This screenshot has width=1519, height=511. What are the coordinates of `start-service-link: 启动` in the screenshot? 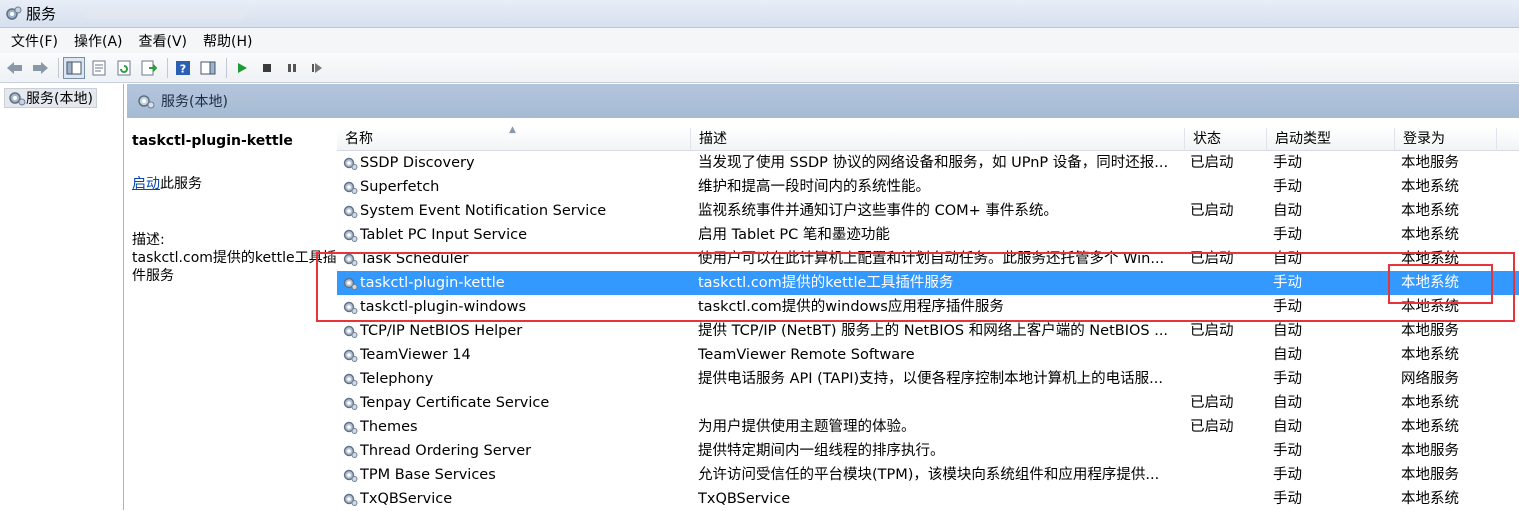 It's located at (146, 184).